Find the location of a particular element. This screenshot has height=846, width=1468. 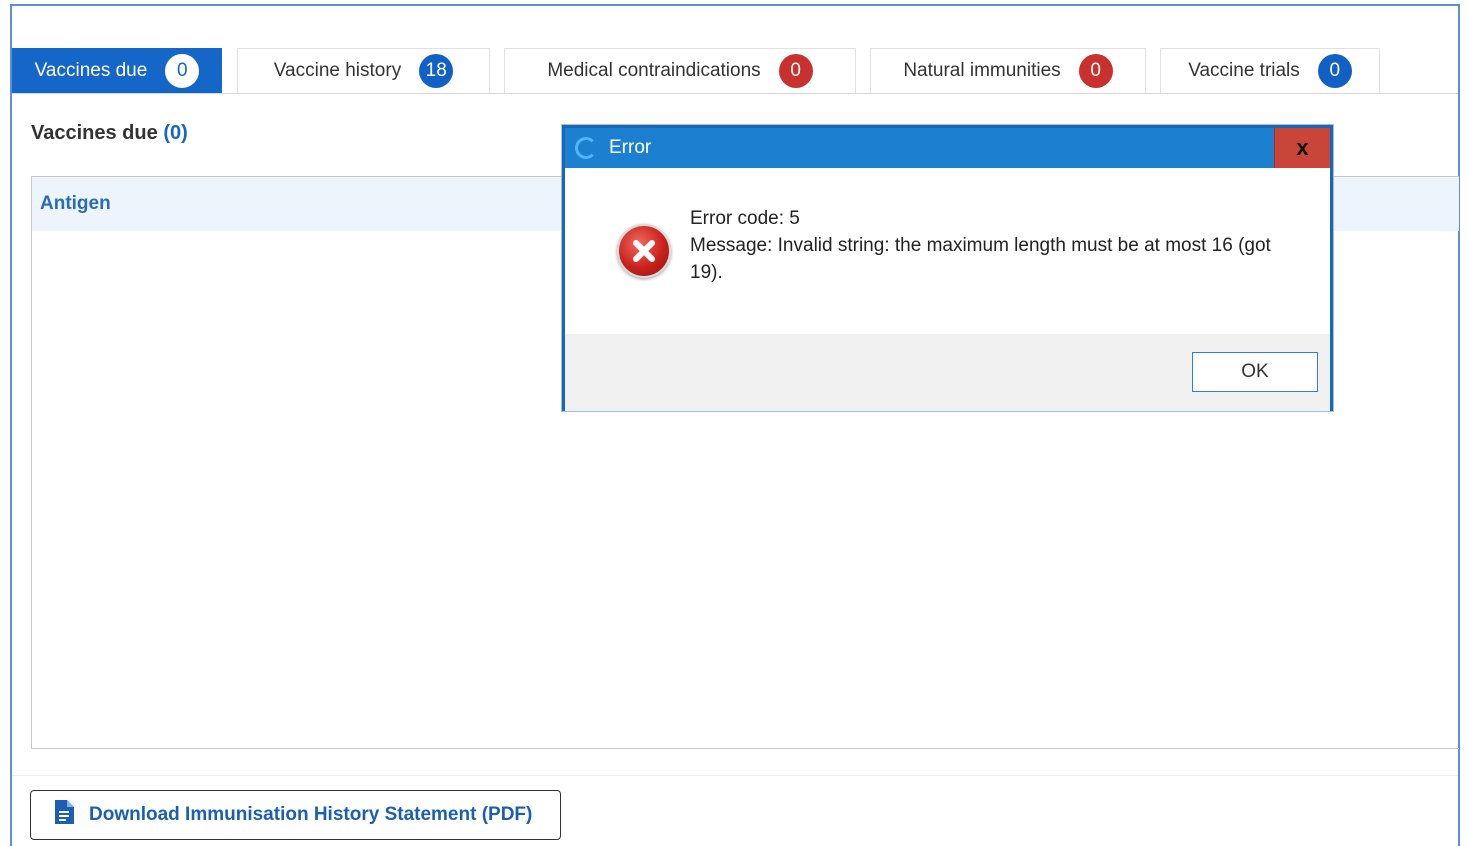

section-count: 0 is located at coordinates (175, 133).